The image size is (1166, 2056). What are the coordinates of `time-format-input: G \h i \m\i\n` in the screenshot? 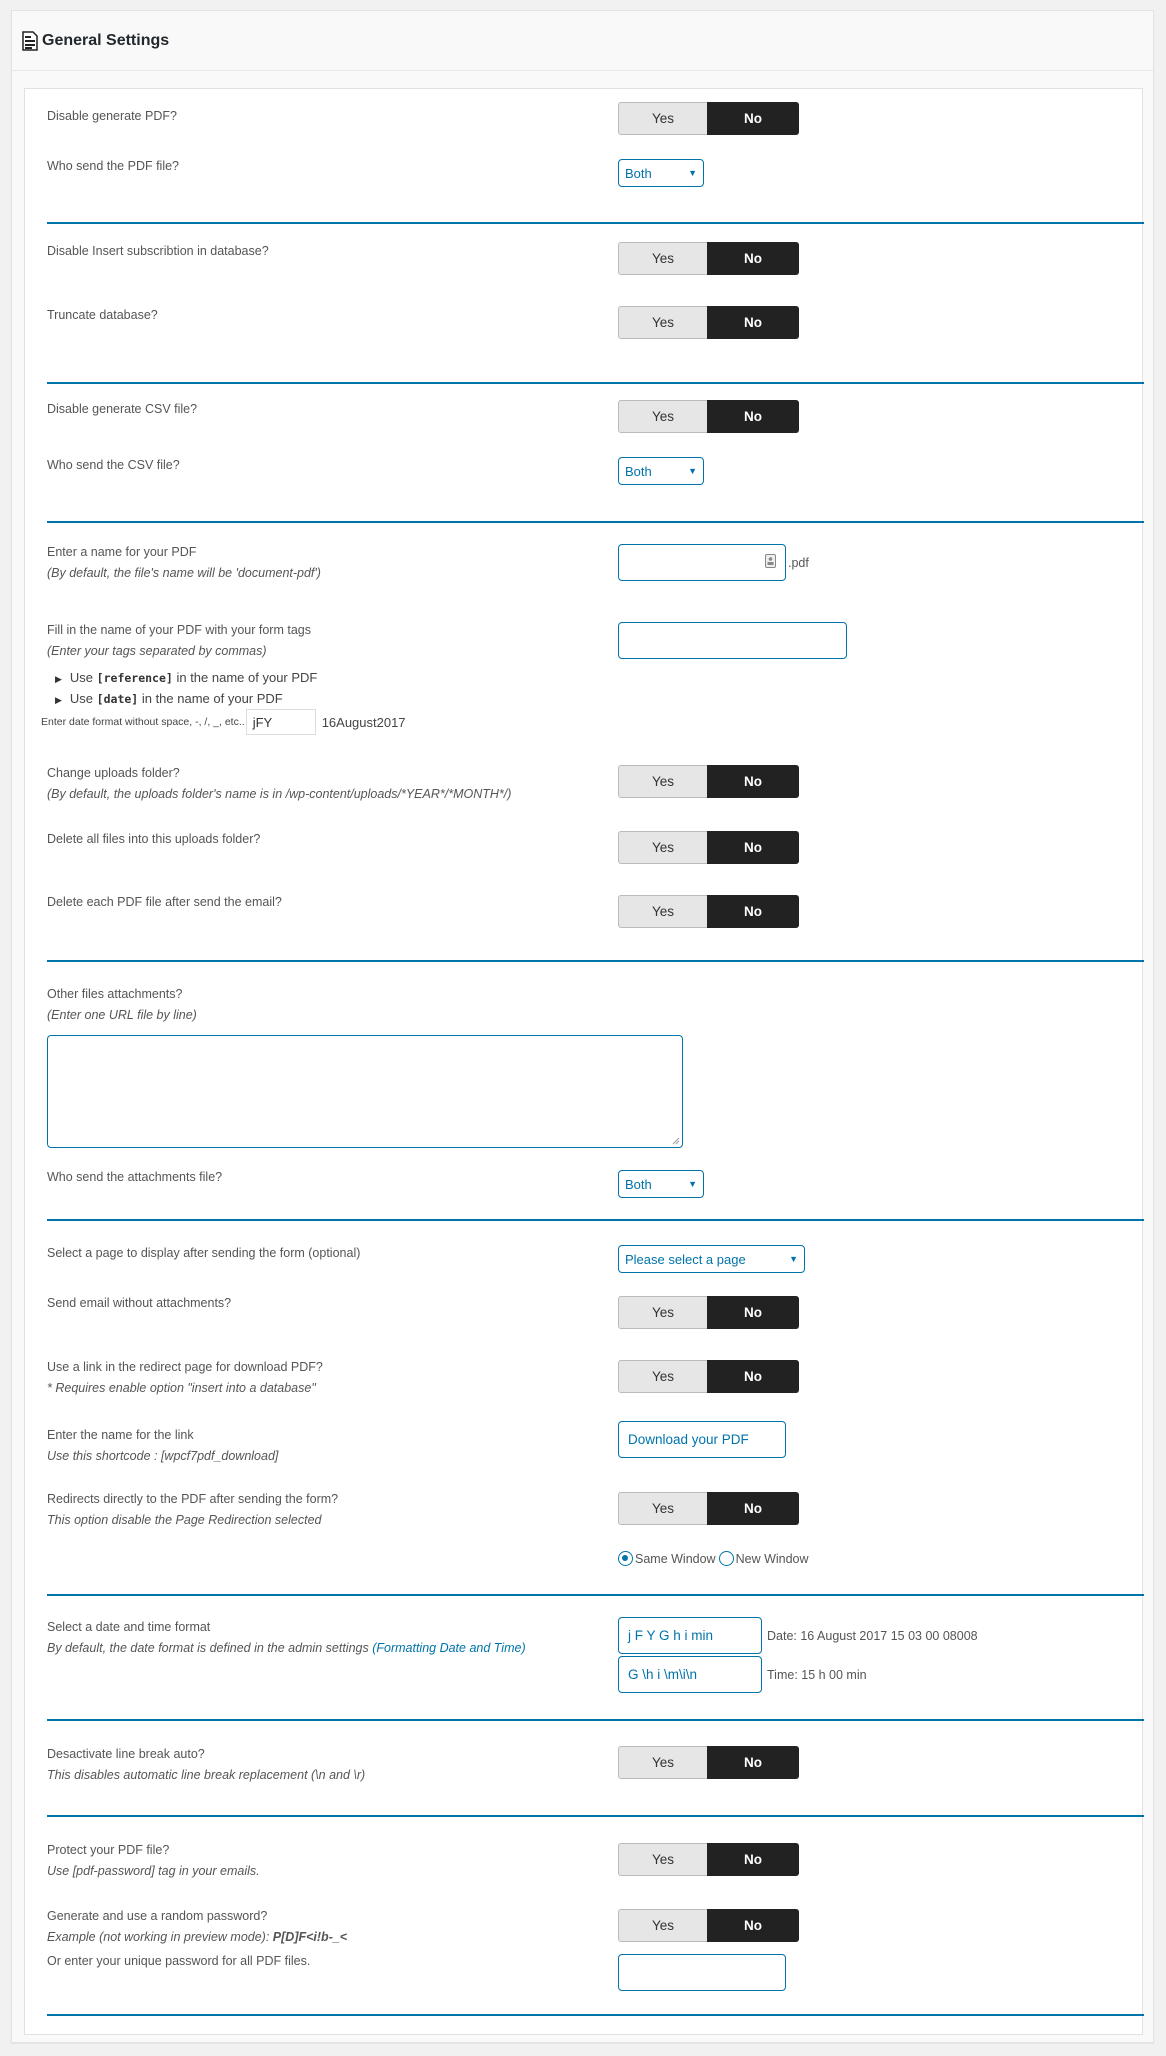 It's located at (690, 1674).